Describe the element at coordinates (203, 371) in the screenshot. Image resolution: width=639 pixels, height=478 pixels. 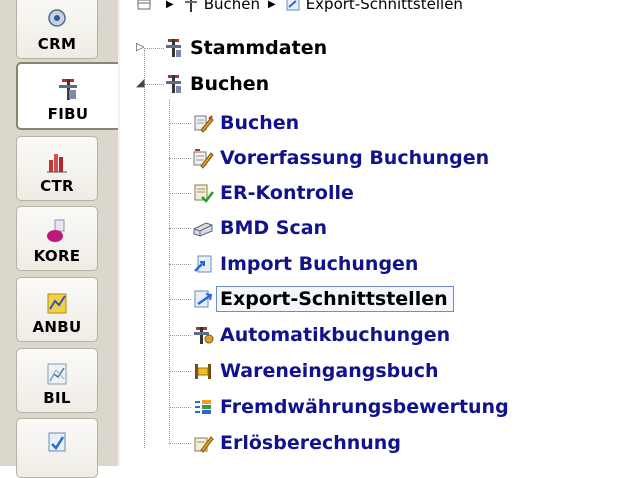
I see `goods-receipt-icon` at that location.